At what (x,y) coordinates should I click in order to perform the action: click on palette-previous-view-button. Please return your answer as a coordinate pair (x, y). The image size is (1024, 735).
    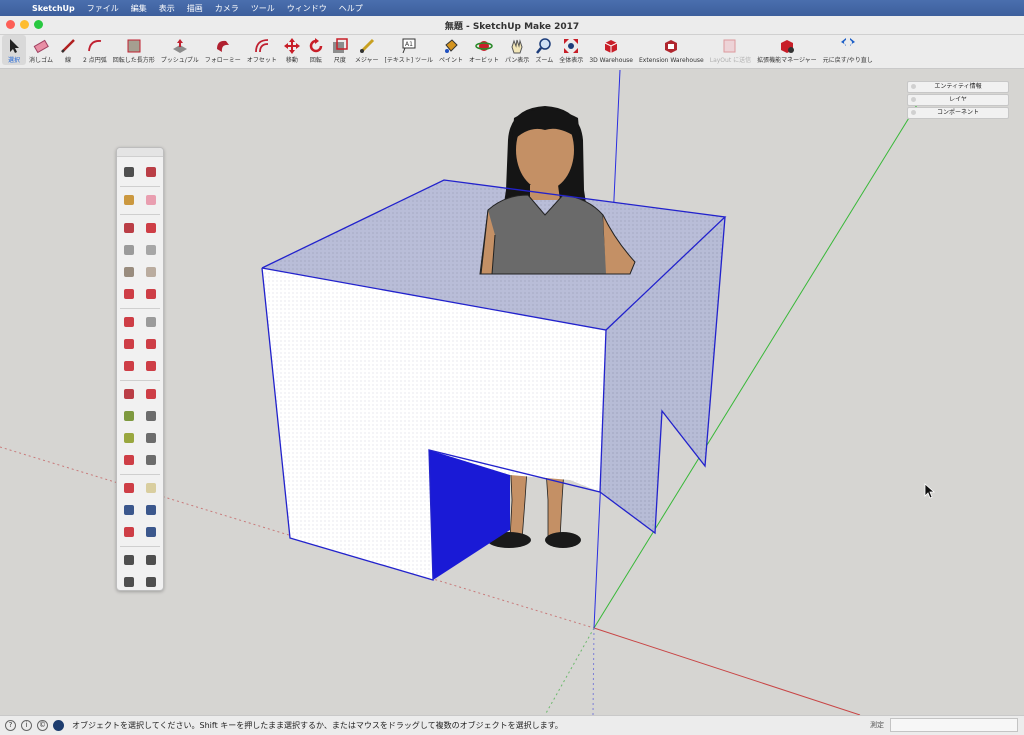
    Looking at the image, I should click on (151, 532).